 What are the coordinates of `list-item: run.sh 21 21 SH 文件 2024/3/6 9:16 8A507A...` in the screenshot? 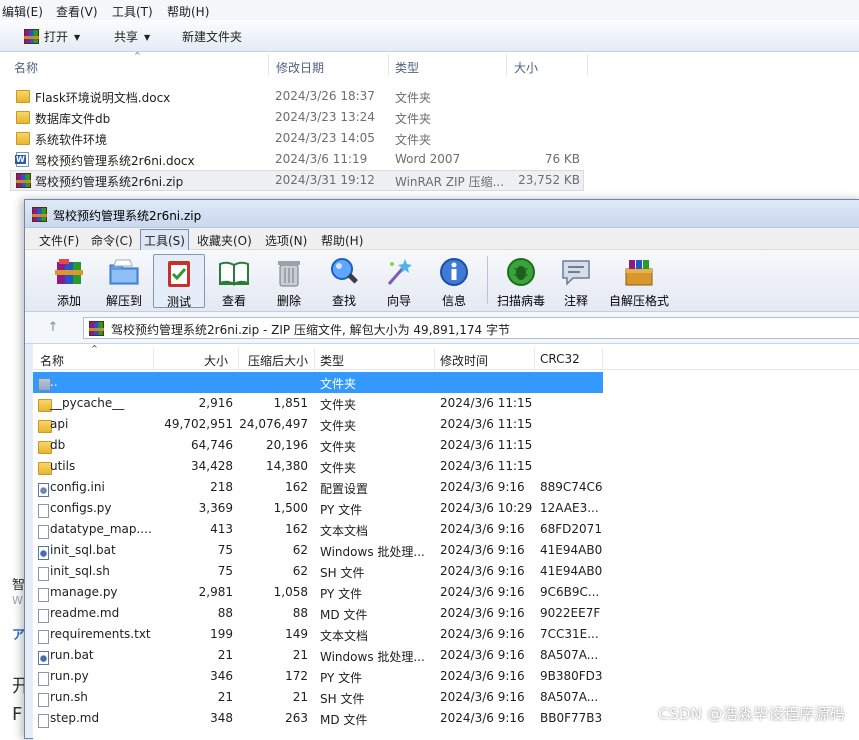 It's located at (318, 697).